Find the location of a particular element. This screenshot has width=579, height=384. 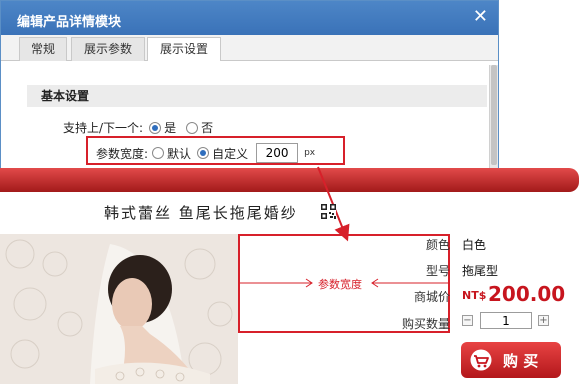

buy-button-label: 购 买 is located at coordinates (521, 360).